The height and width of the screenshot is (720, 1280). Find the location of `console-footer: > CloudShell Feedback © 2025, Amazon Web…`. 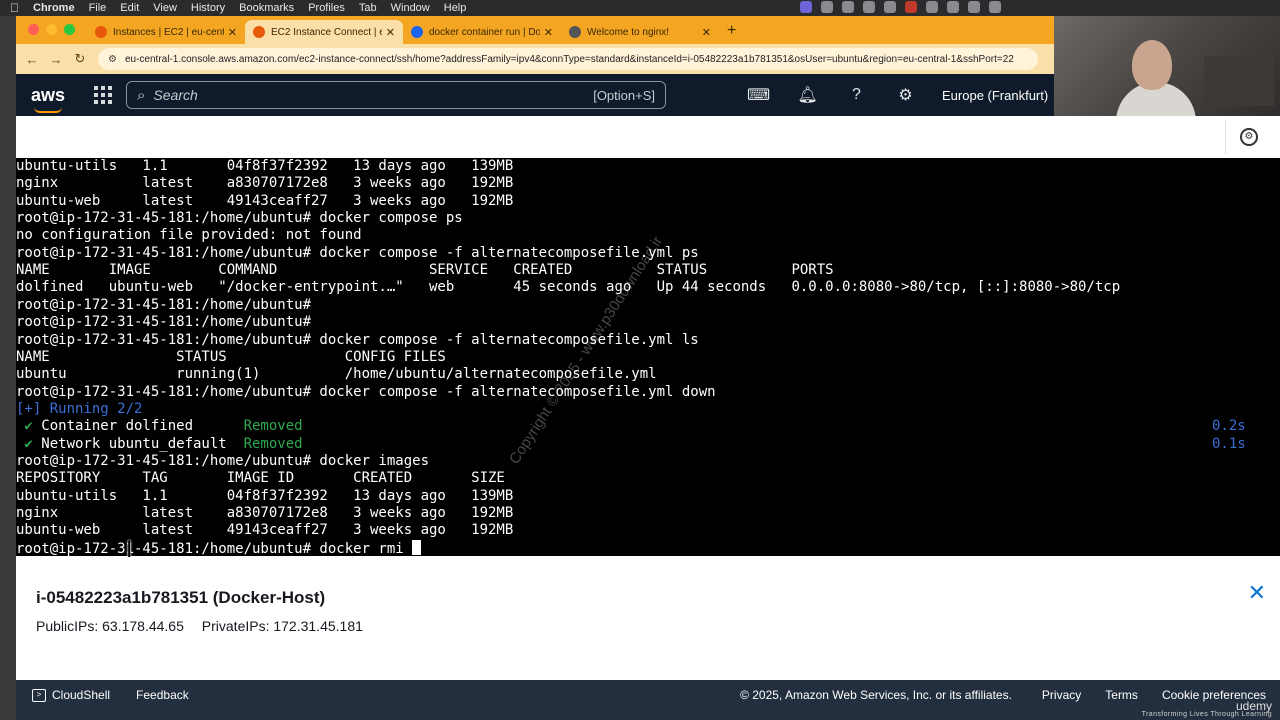

console-footer: > CloudShell Feedback © 2025, Amazon Web… is located at coordinates (648, 695).